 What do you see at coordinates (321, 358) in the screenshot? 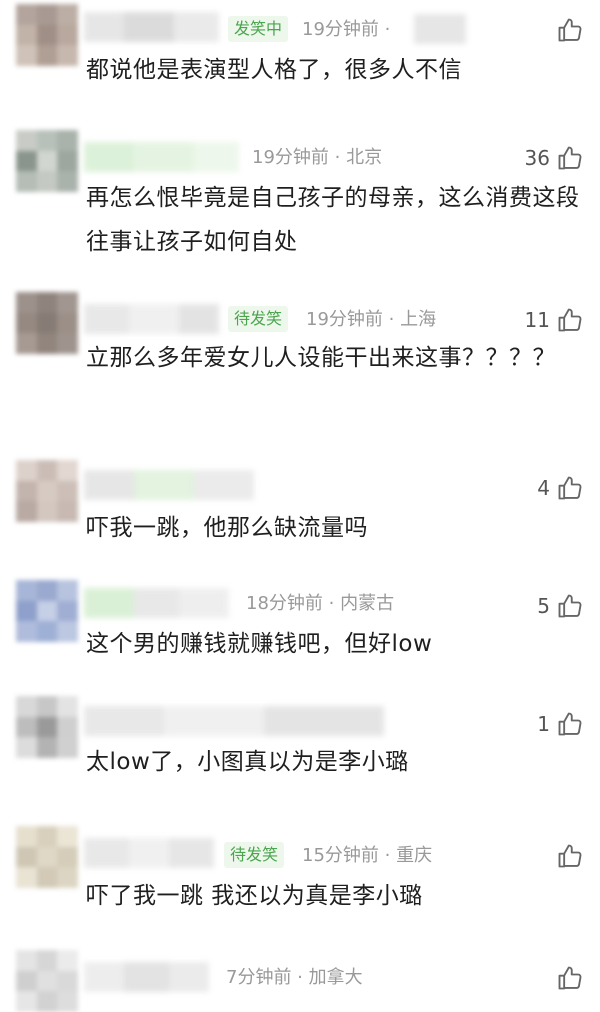
I see `comment-text: 立那么多年爱女儿人设能干出来这事？？？？` at bounding box center [321, 358].